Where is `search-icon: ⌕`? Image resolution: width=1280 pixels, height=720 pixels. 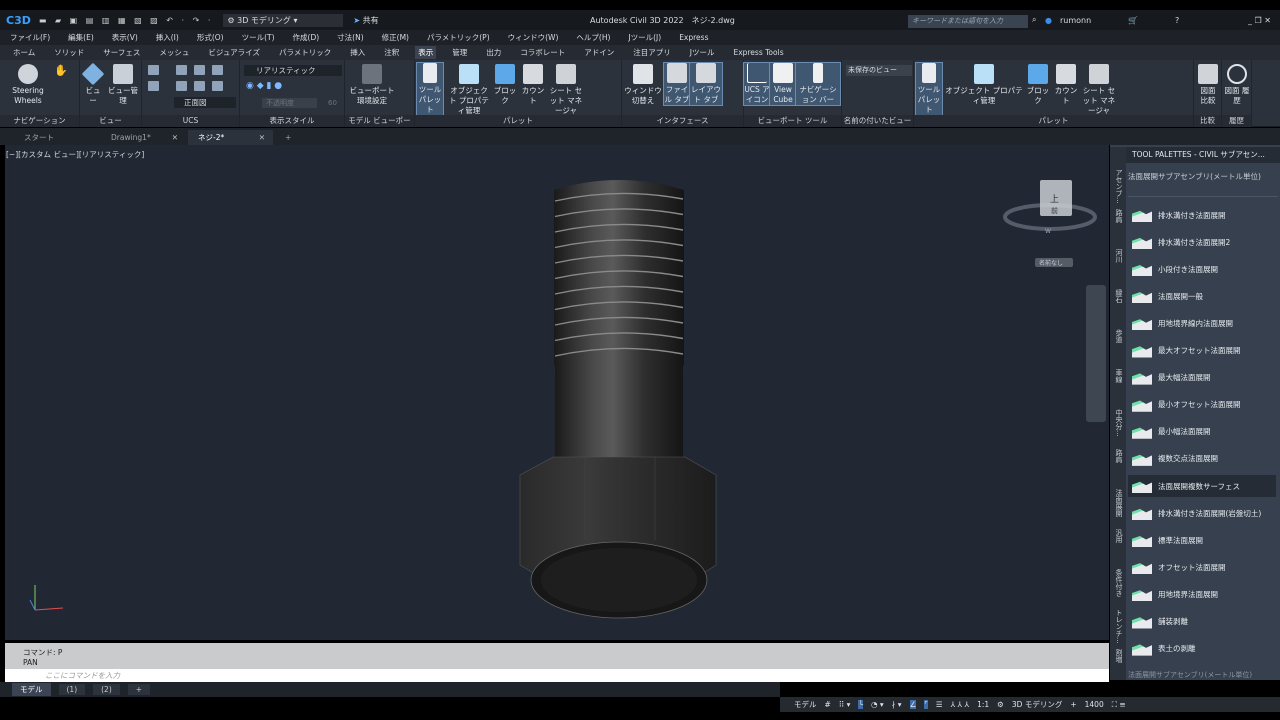
search-icon: ⌕ is located at coordinates (1034, 20).